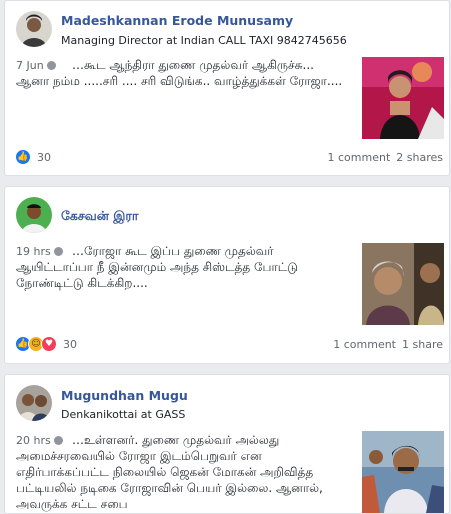 This screenshot has width=451, height=514. Describe the element at coordinates (124, 395) in the screenshot. I see `post-author: Mugundhan Mugu` at that location.